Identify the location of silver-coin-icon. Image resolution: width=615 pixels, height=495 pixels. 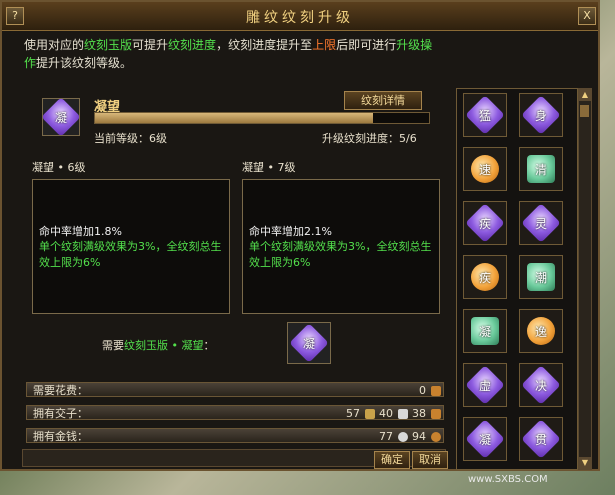
(403, 436).